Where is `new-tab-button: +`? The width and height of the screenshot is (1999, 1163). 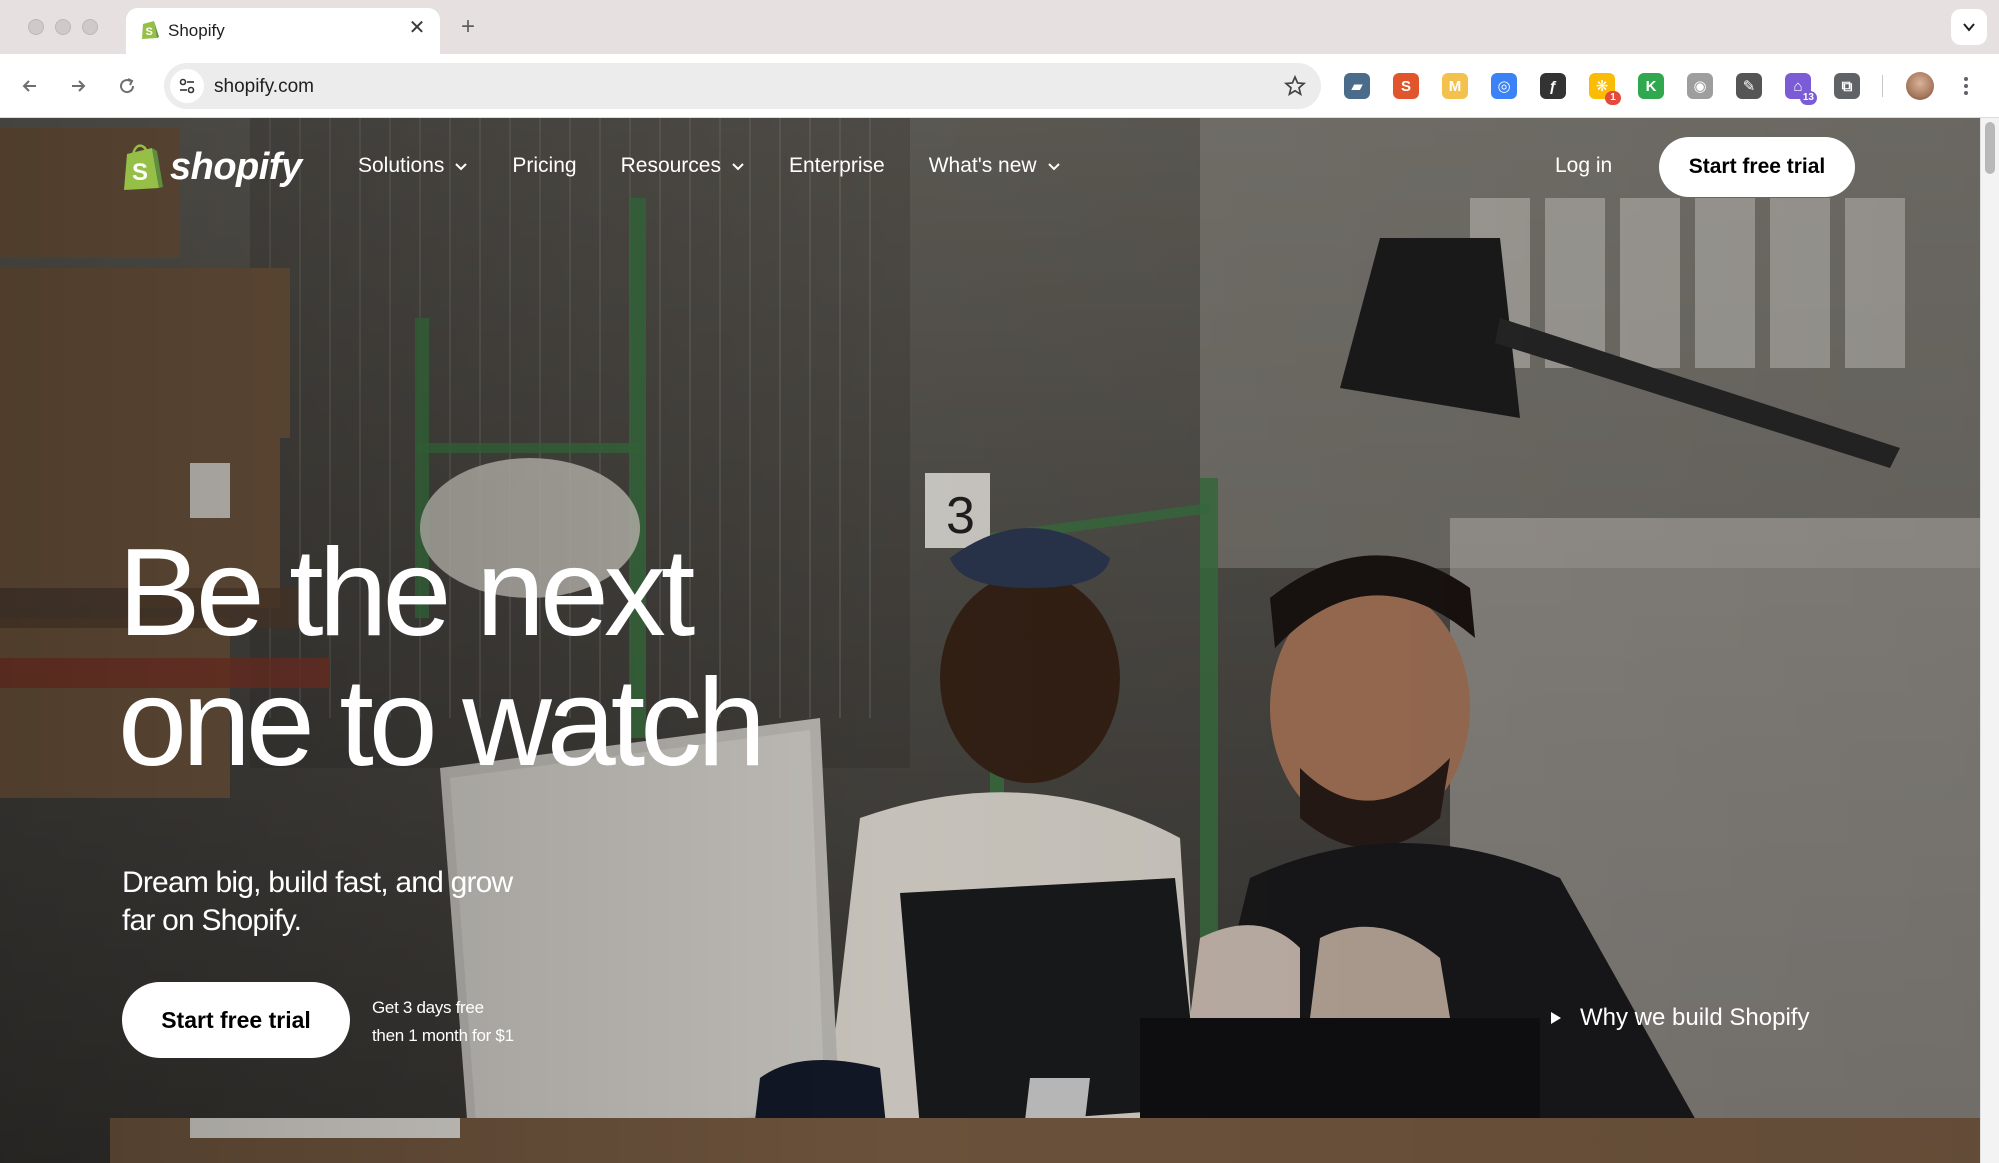
new-tab-button: + is located at coordinates (468, 27).